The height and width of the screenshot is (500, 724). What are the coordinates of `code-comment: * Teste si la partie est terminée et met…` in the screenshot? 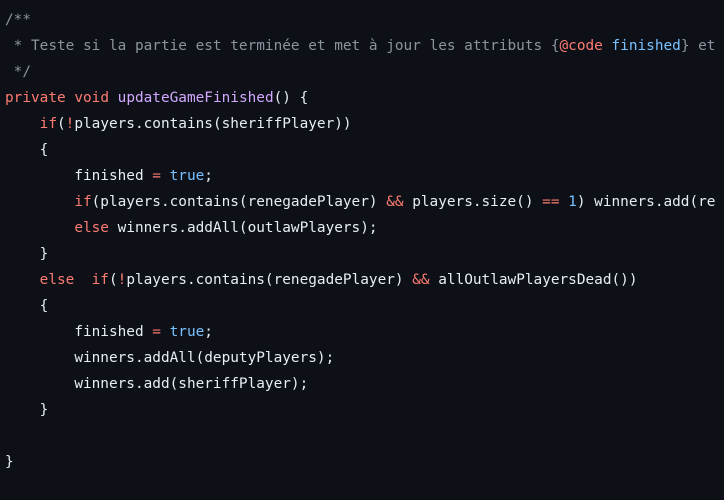 It's located at (282, 46).